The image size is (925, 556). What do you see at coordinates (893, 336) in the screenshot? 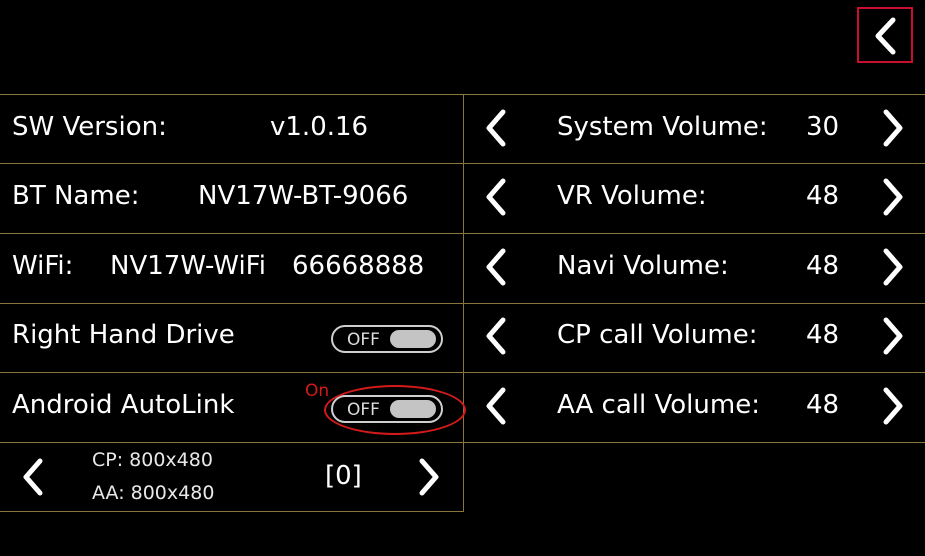
I see `cp-call-volume-increase-button` at bounding box center [893, 336].